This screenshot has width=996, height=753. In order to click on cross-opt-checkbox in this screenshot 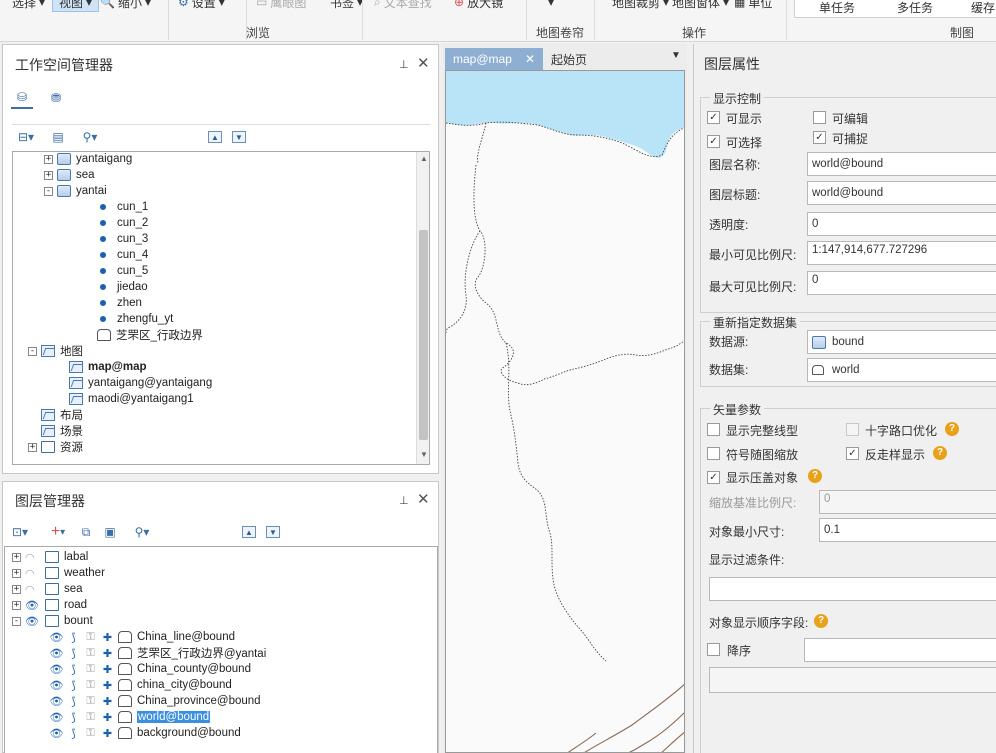, I will do `click(852, 429)`.